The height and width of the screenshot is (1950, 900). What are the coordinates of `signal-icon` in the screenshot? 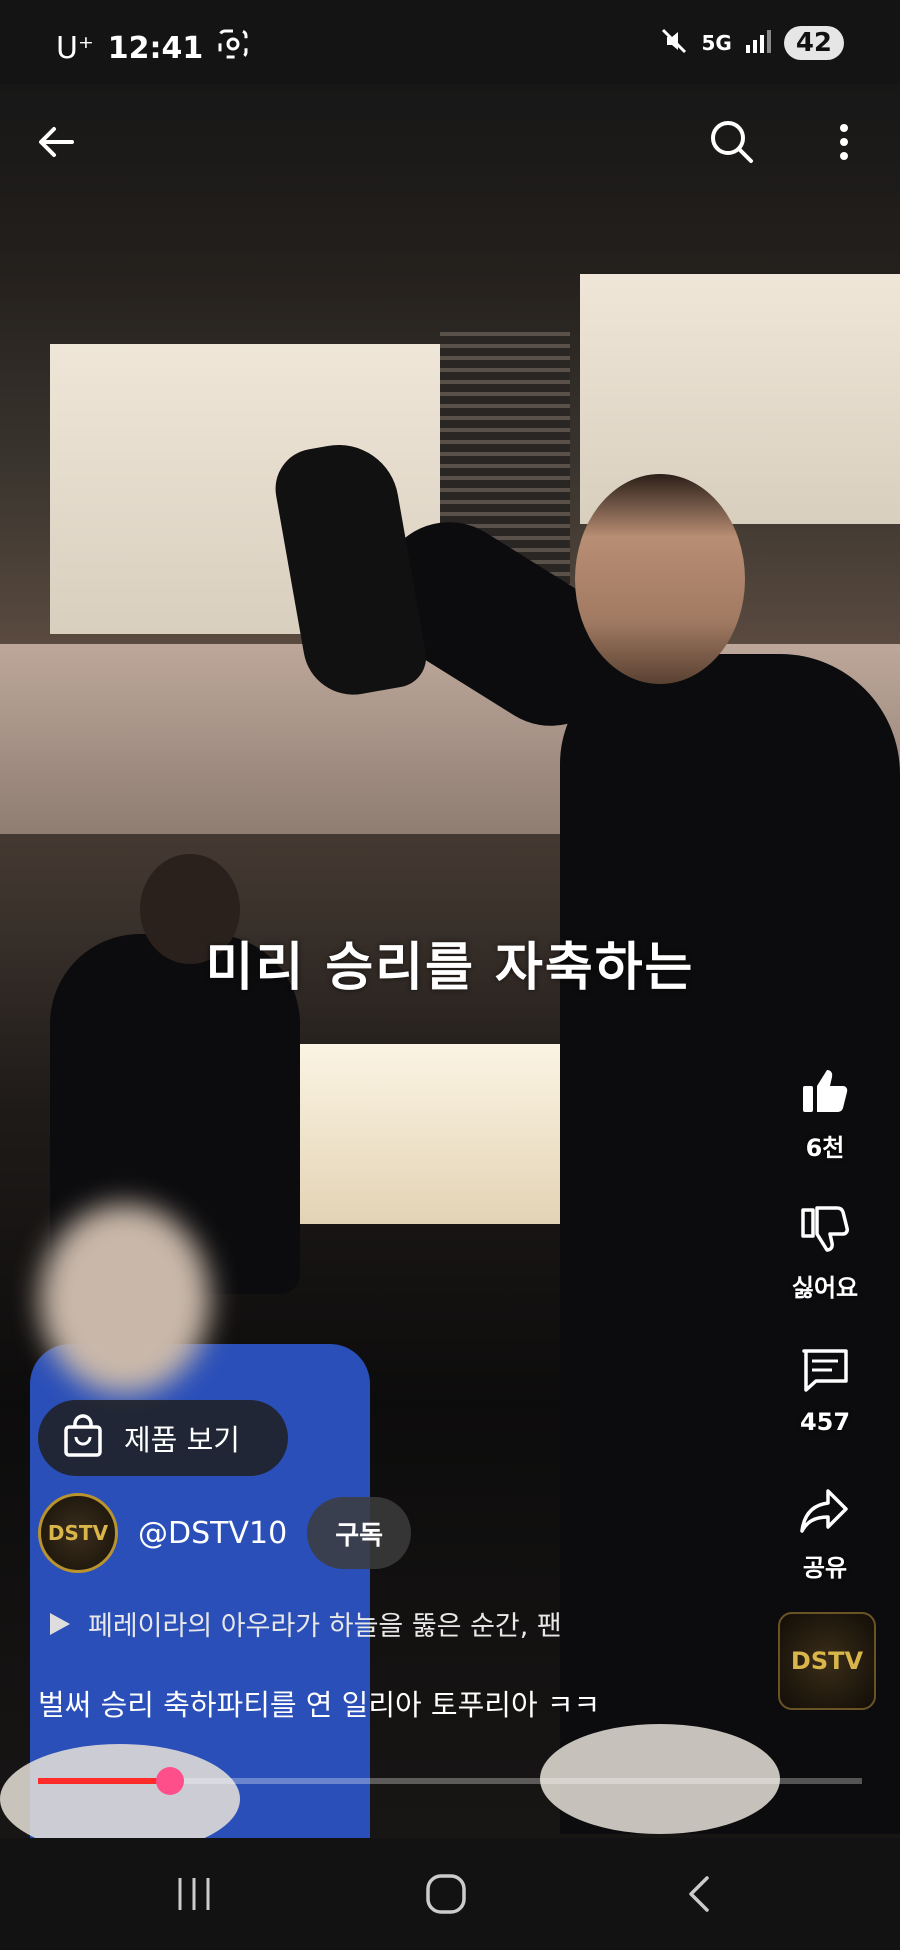 It's located at (758, 43).